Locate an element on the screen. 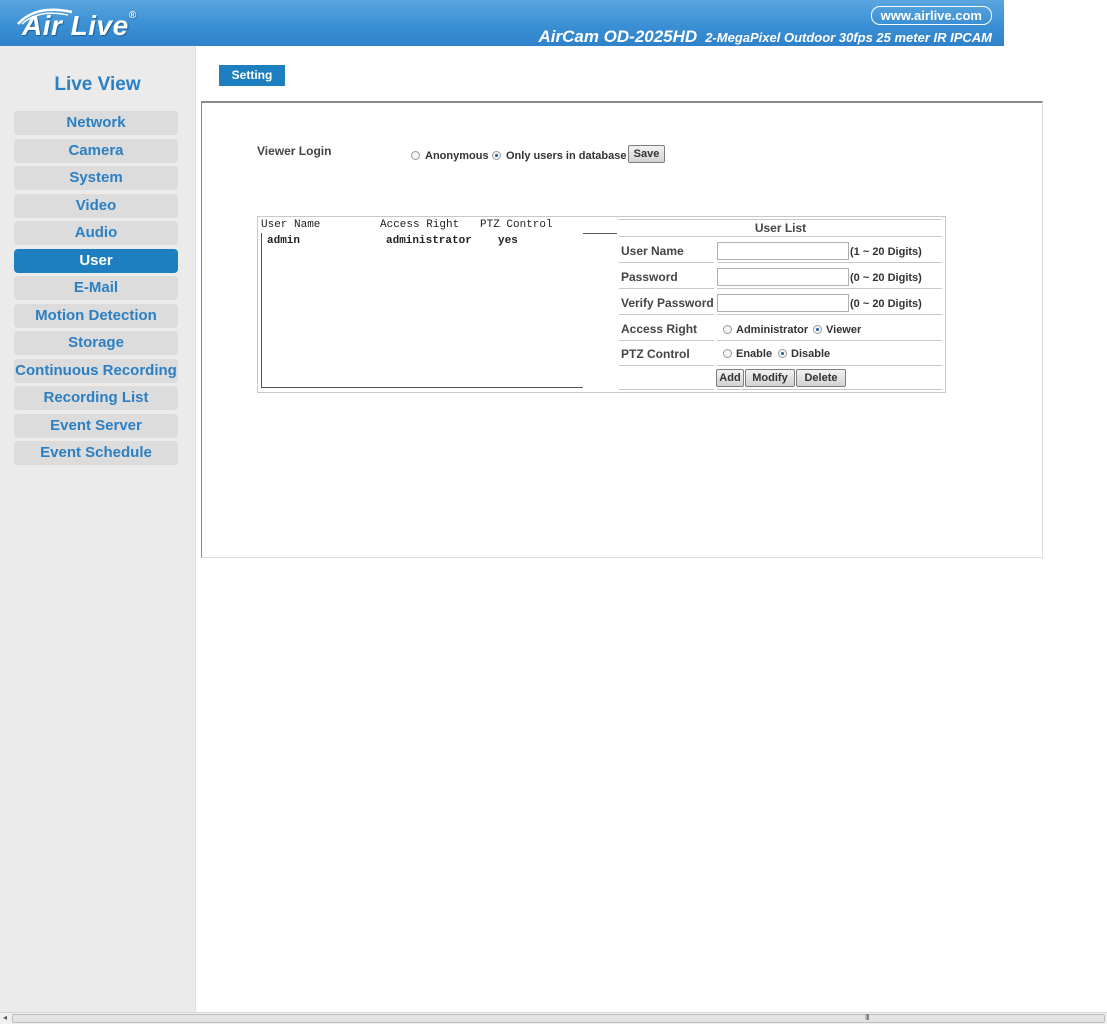 This screenshot has height=1024, width=1107. administrator-label: Administrator is located at coordinates (772, 330).